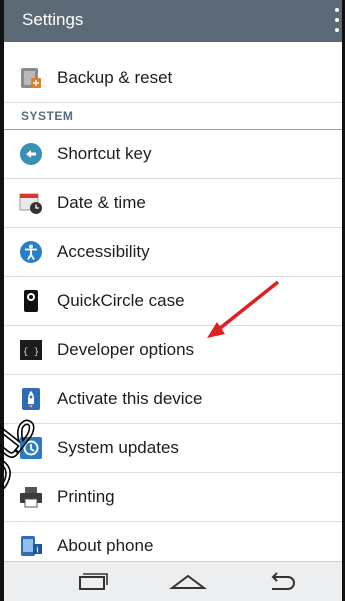 The height and width of the screenshot is (601, 345). What do you see at coordinates (173, 203) in the screenshot?
I see `settings-item-date-time: Date & time` at bounding box center [173, 203].